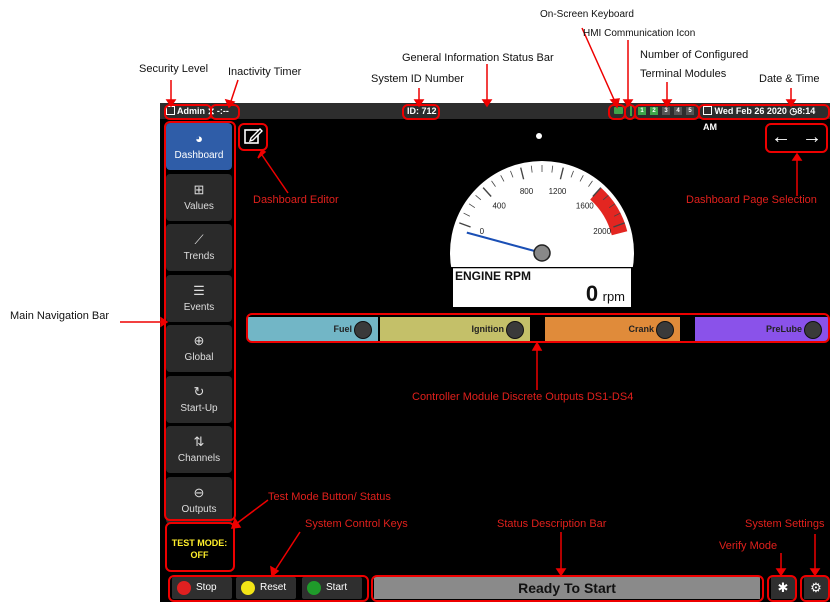  What do you see at coordinates (538, 328) in the screenshot?
I see `highlight-outputs` at bounding box center [538, 328].